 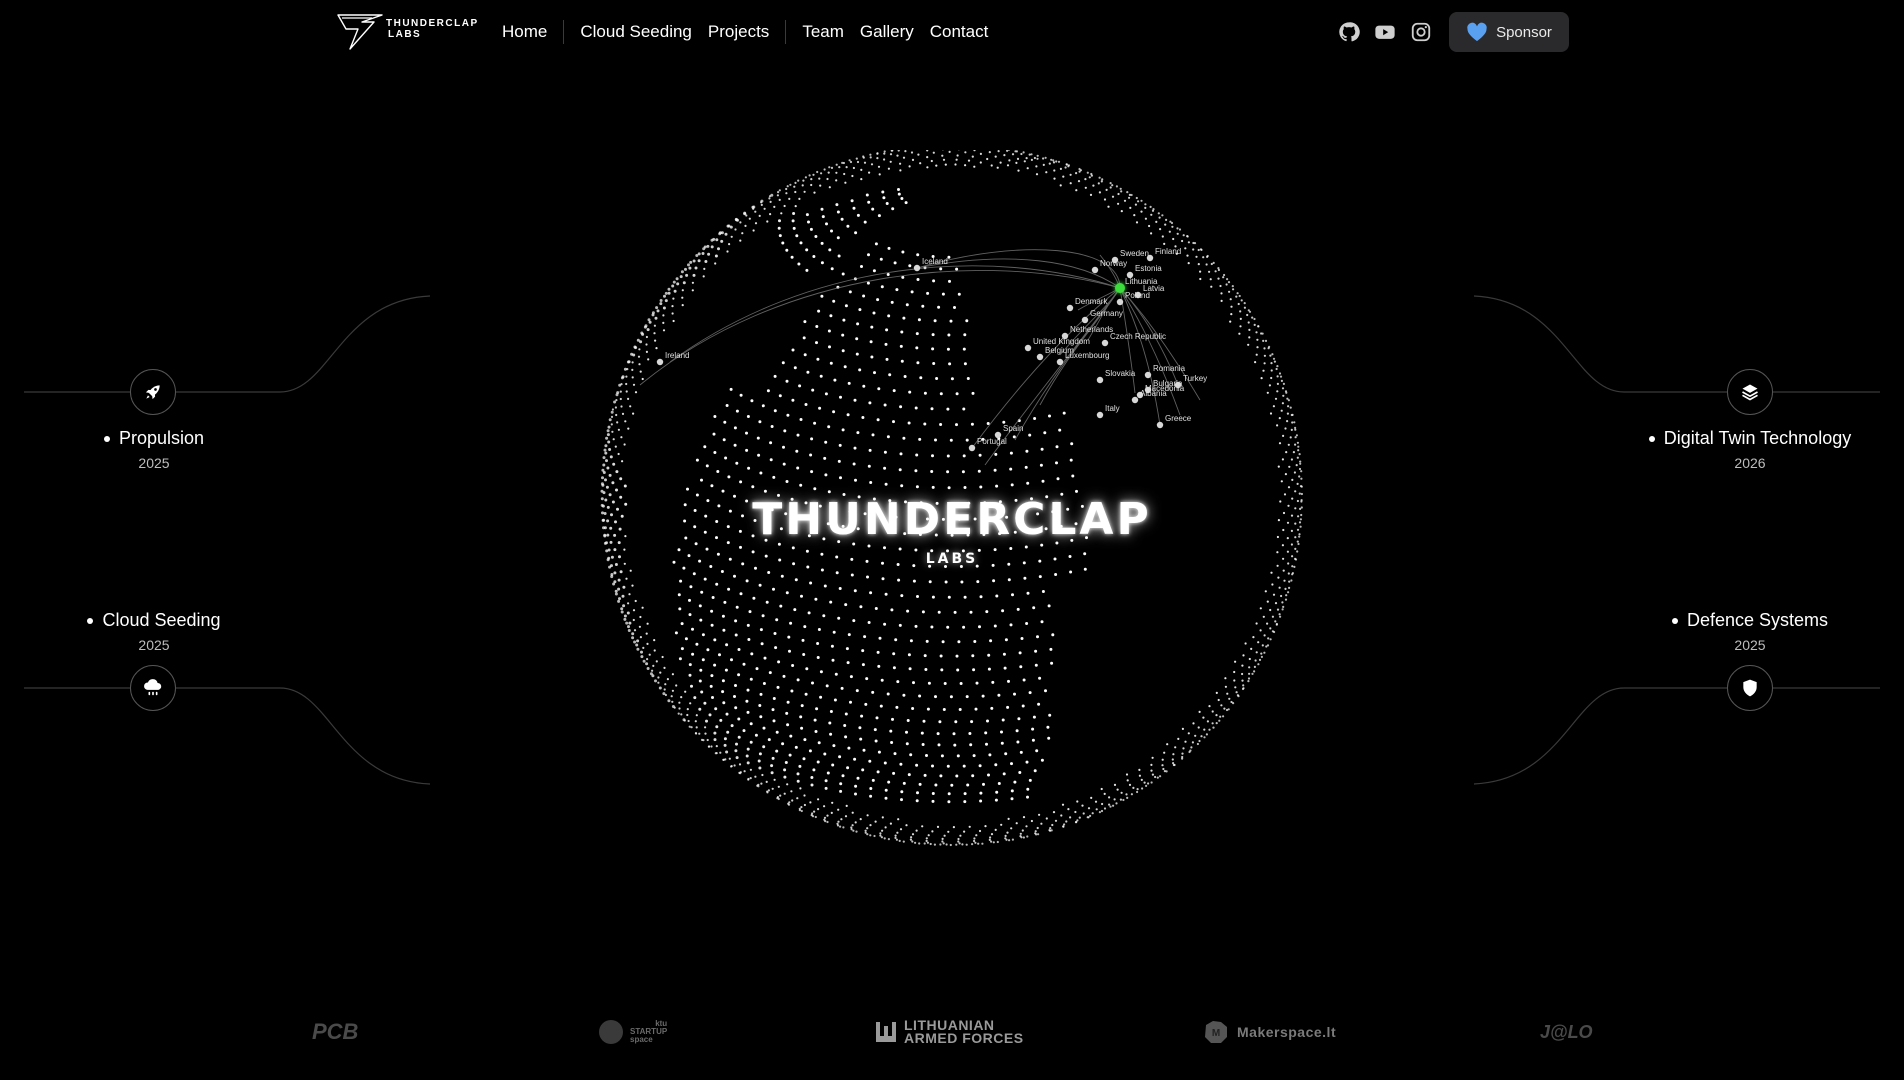 I want to click on cloud-seeding-node, so click(x=153, y=688).